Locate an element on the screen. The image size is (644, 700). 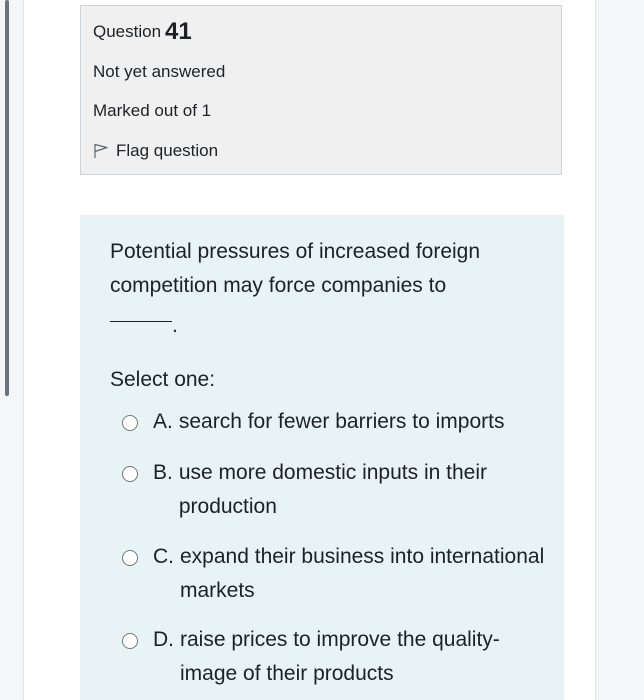
flag-question-button: Flag question is located at coordinates (155, 151).